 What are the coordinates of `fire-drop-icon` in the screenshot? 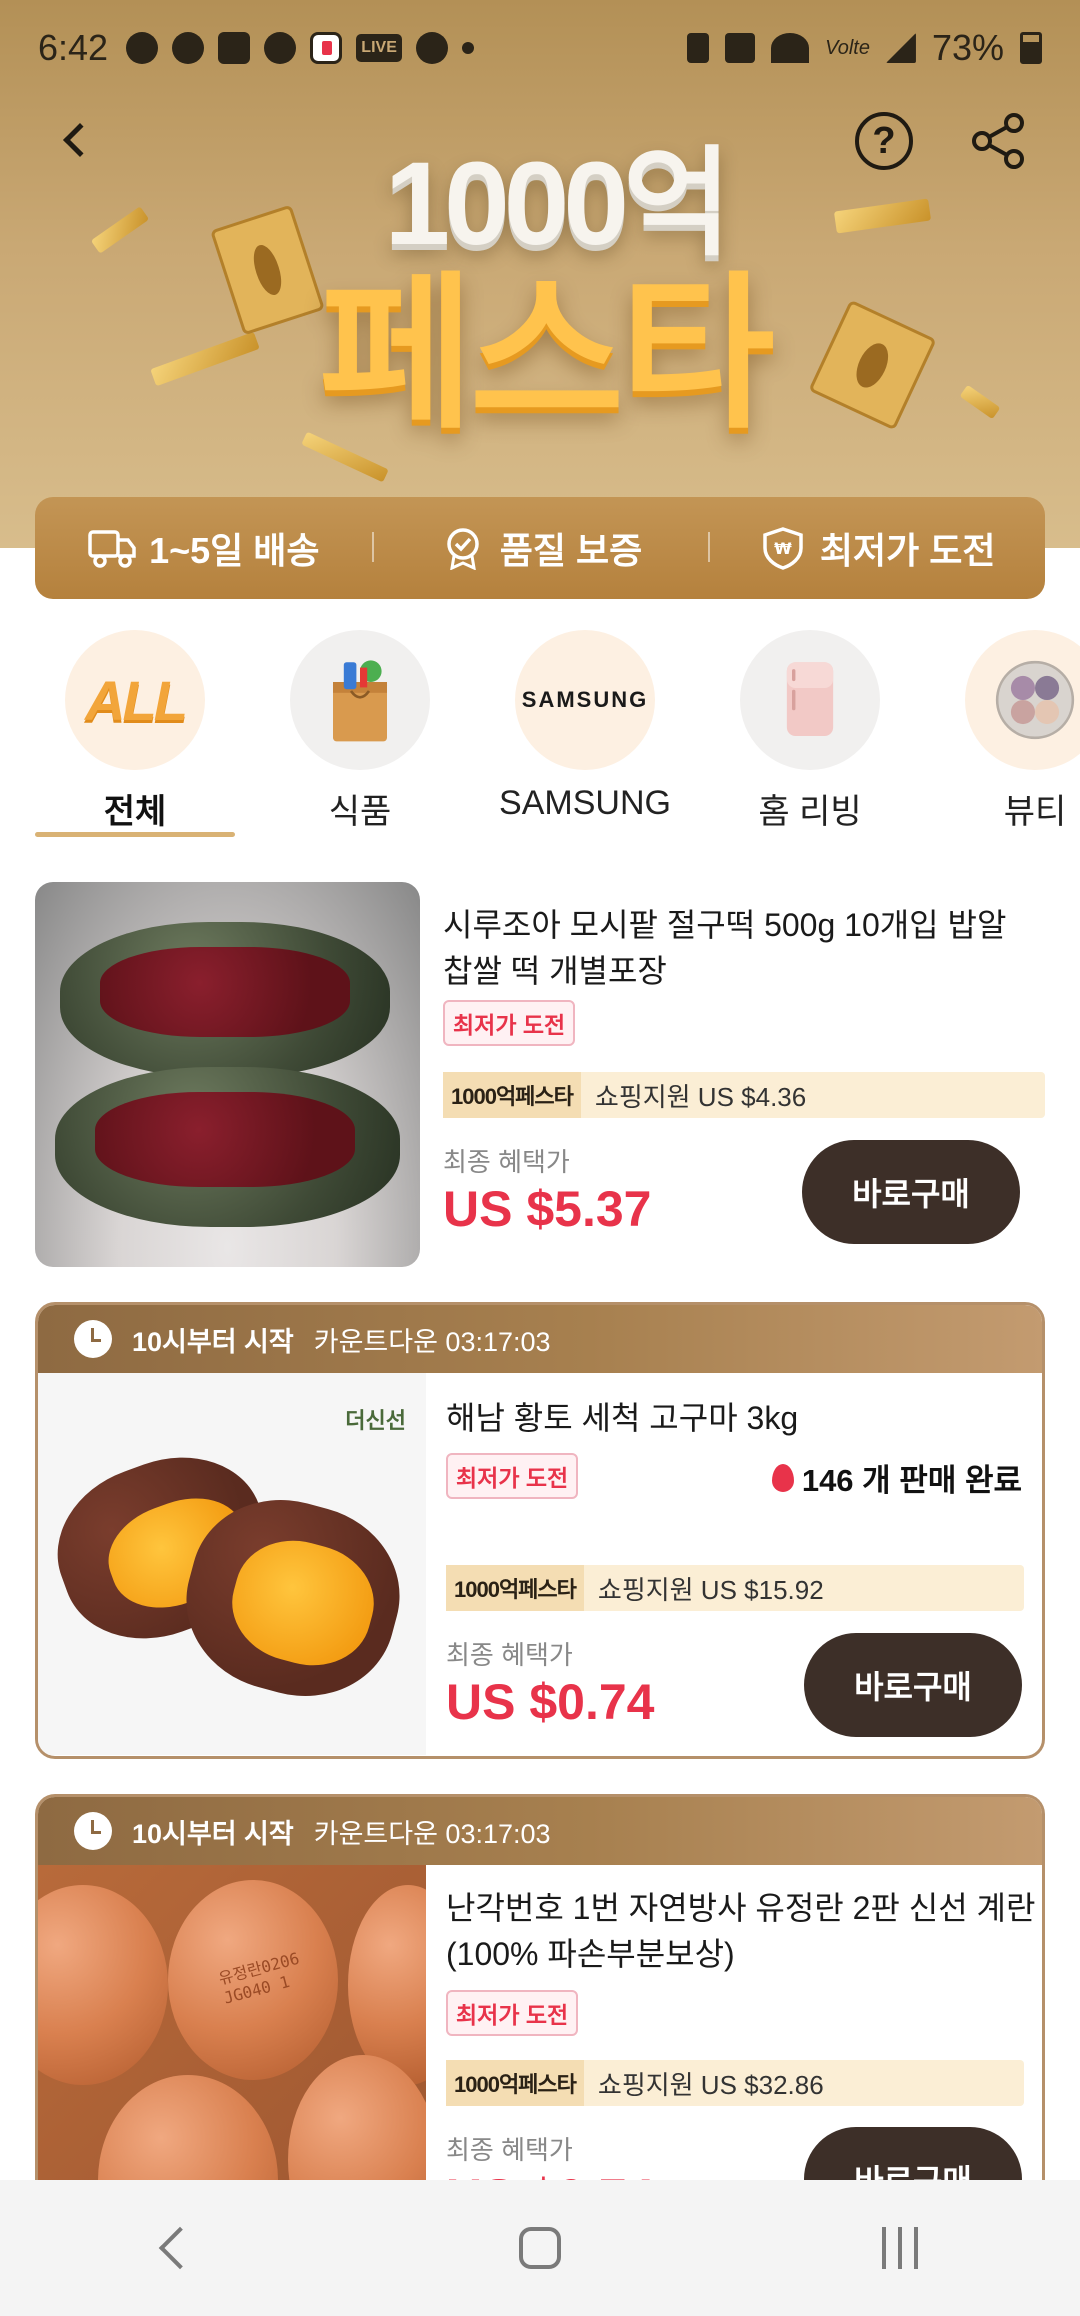 It's located at (782, 1477).